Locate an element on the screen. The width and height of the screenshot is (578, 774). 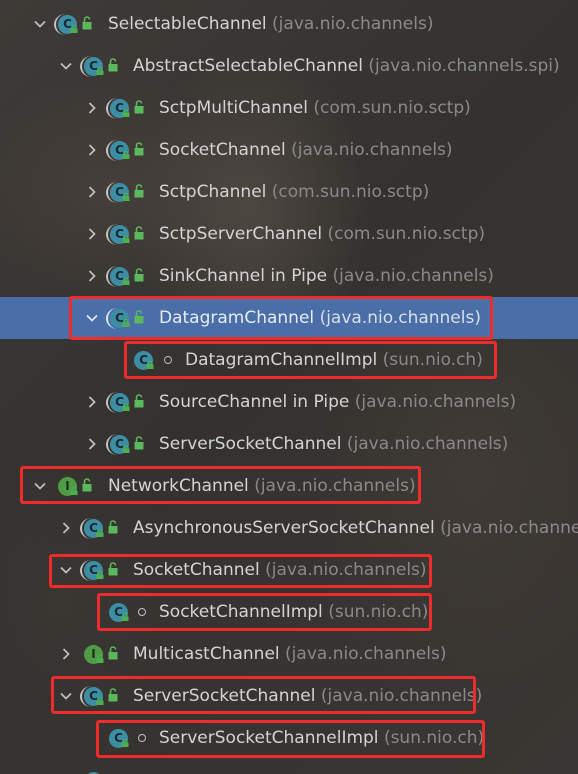
tree-row: C SelectableChannel (java.nio.channels) is located at coordinates (289, 24).